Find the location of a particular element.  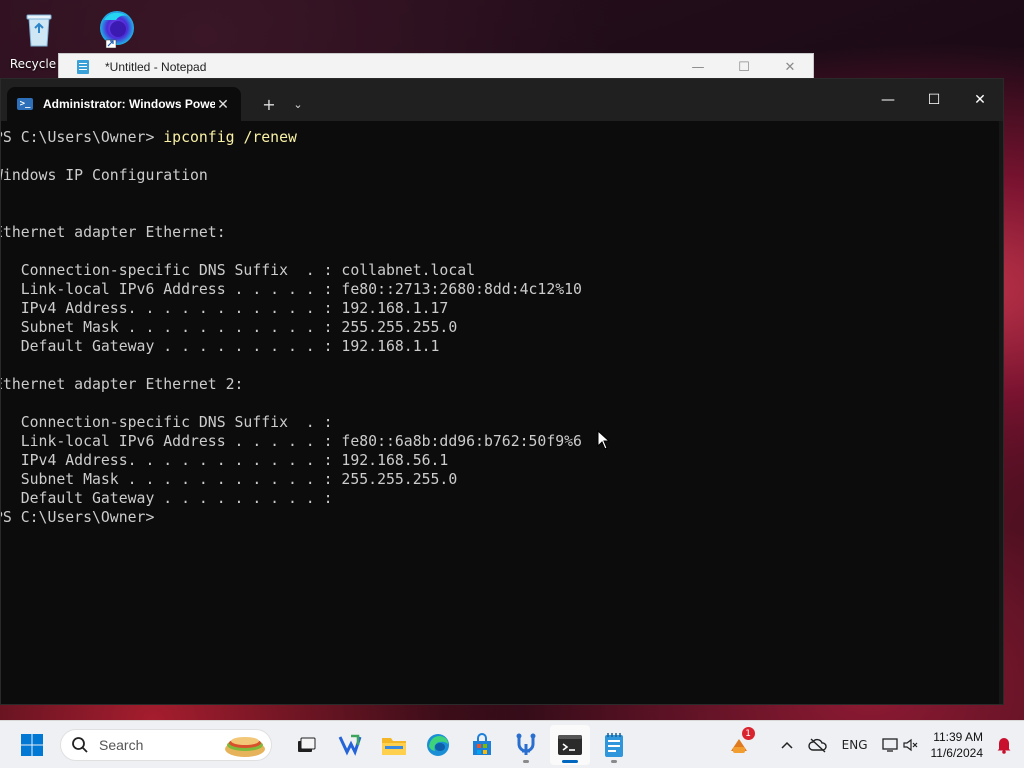

console-line-text: Ethernet adapter Ethernet 2: is located at coordinates (122, 384).